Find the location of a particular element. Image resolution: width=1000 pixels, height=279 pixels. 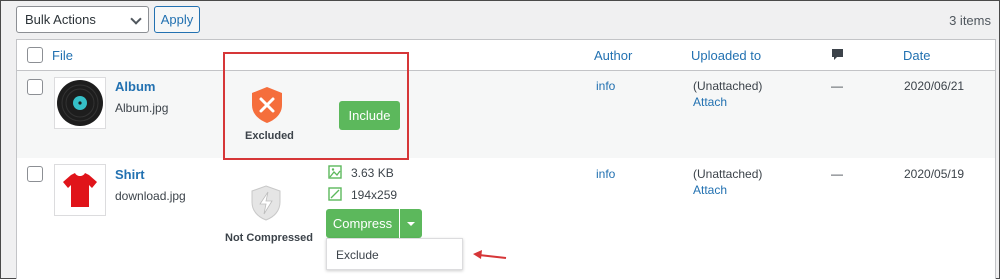

file-title-link: Shirt is located at coordinates (130, 174).